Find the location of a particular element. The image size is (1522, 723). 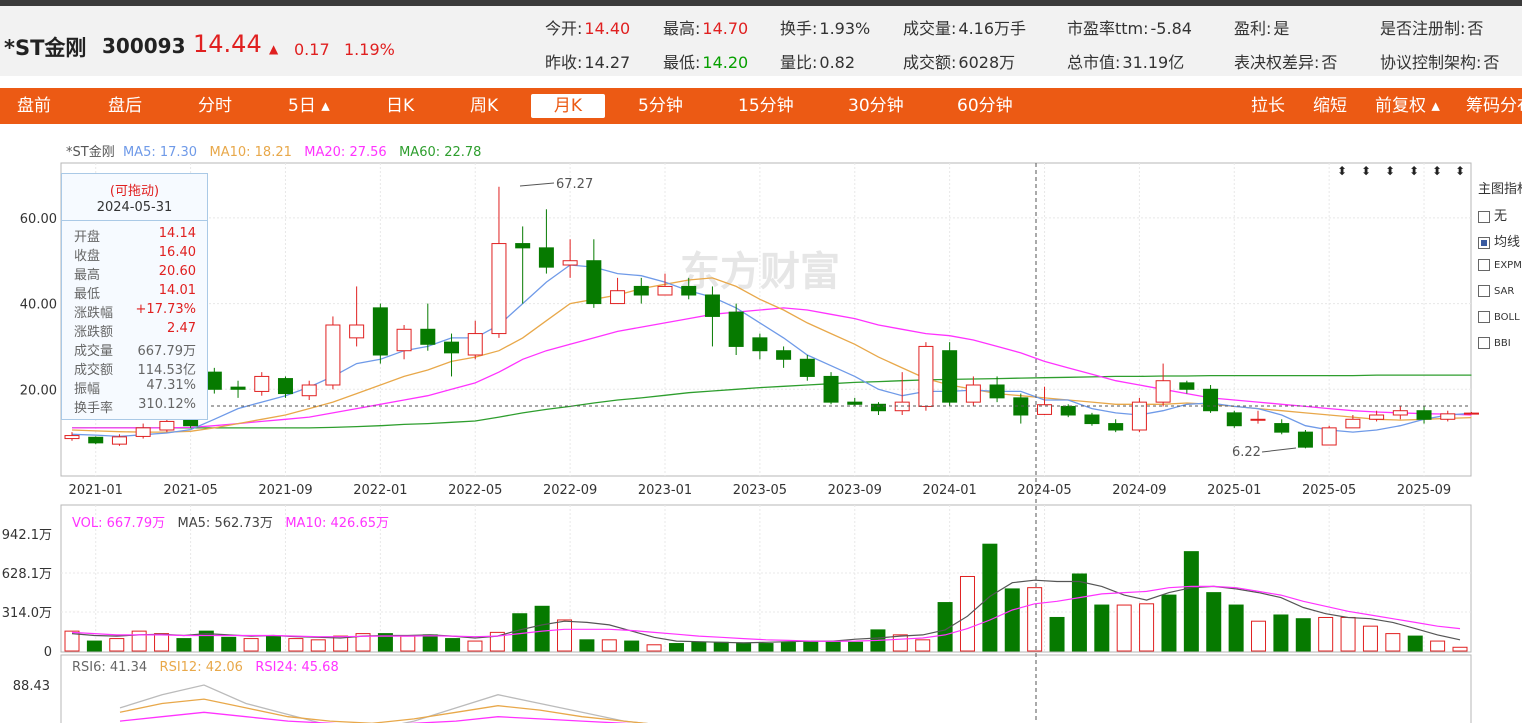

stat-value: 0.82 is located at coordinates (837, 62).